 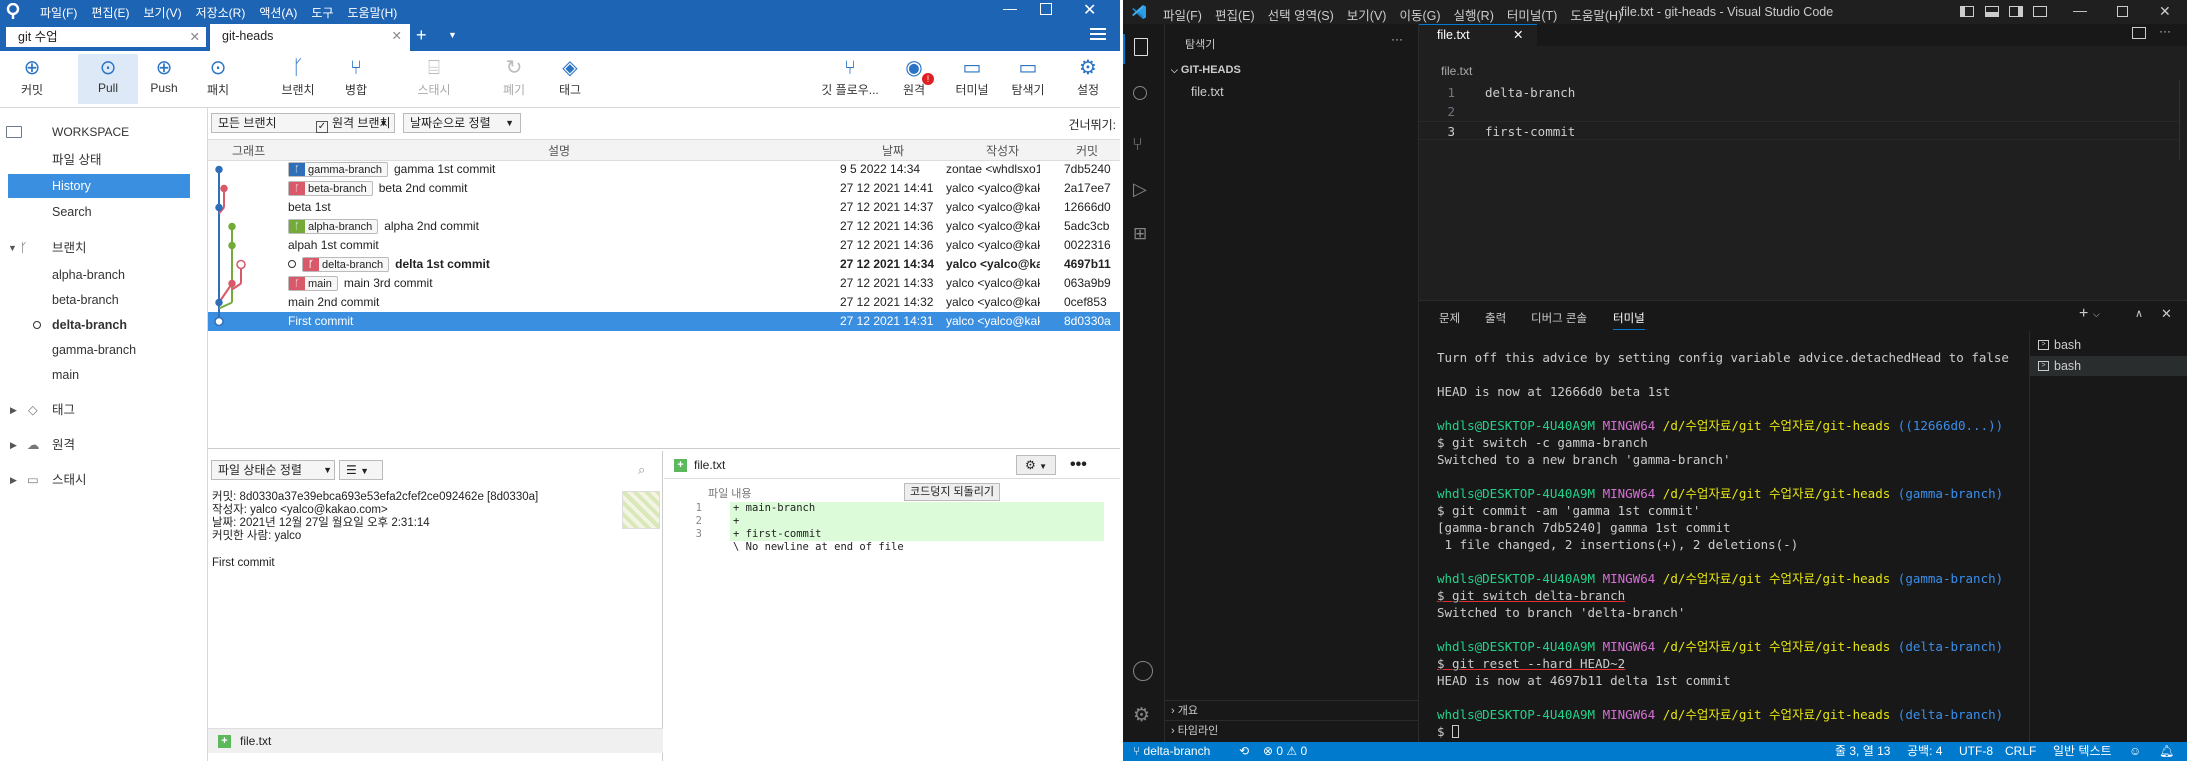 I want to click on maximize-panel-icon: ∧, so click(x=2139, y=313).